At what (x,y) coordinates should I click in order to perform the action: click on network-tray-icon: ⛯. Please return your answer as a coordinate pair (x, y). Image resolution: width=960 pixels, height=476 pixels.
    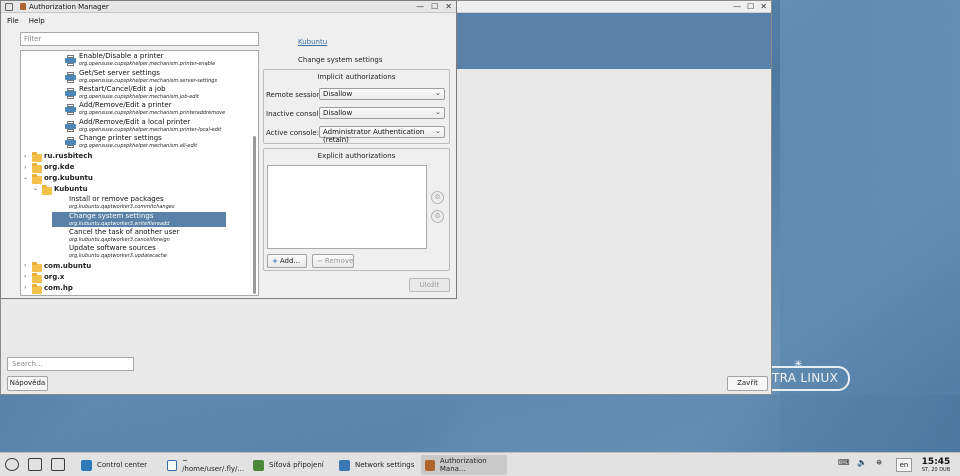
    Looking at the image, I should click on (879, 463).